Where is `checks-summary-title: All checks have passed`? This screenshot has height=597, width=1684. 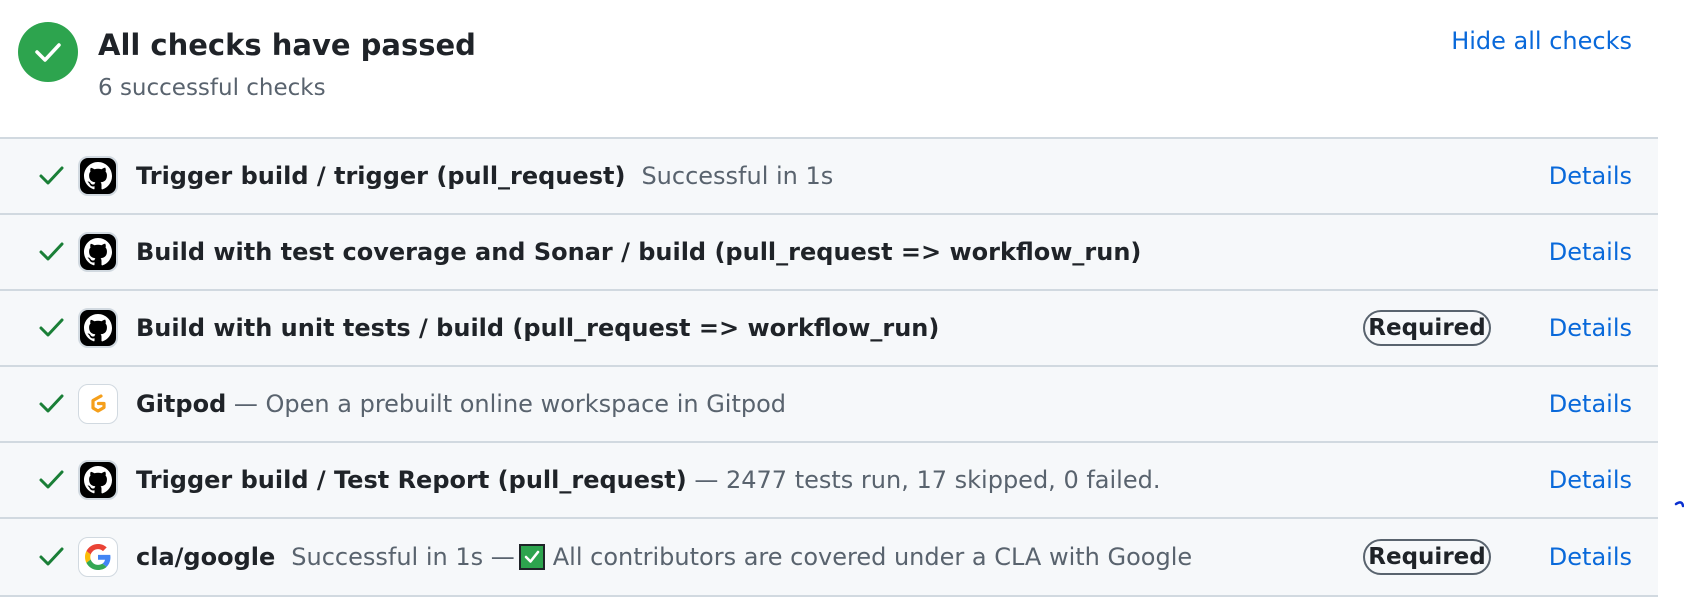
checks-summary-title: All checks have passed is located at coordinates (287, 45).